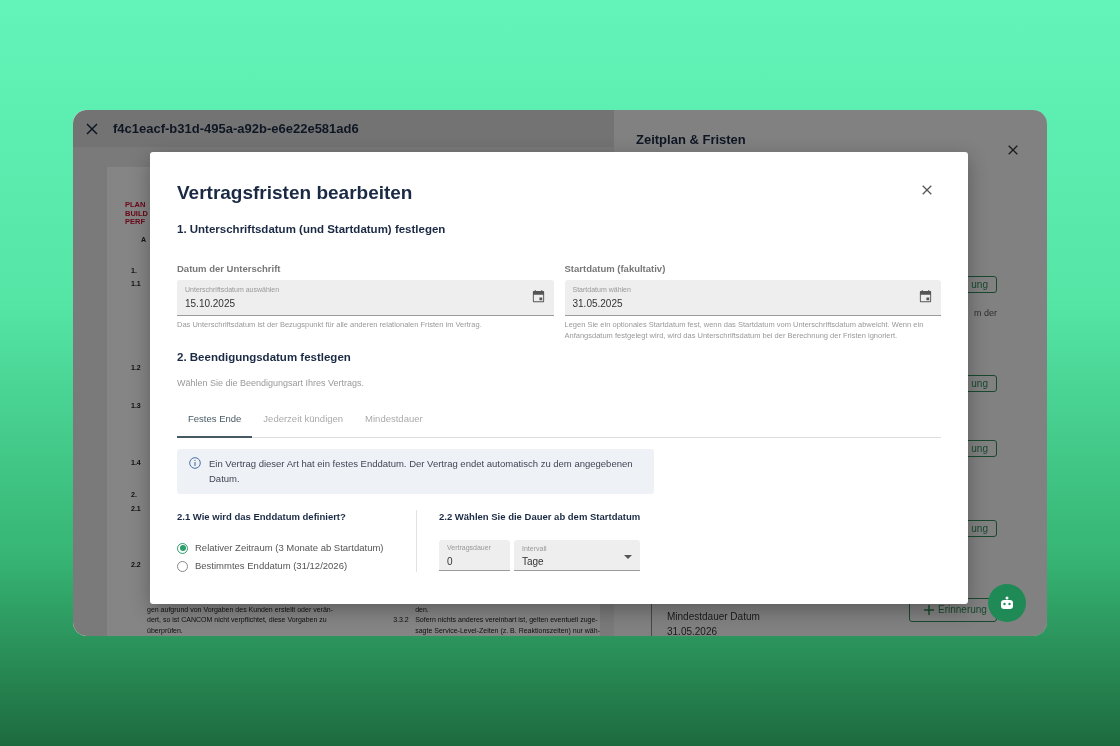 This screenshot has height=746, width=1120. Describe the element at coordinates (691, 140) in the screenshot. I see `panel-title: Zeitplan & Fristen` at that location.